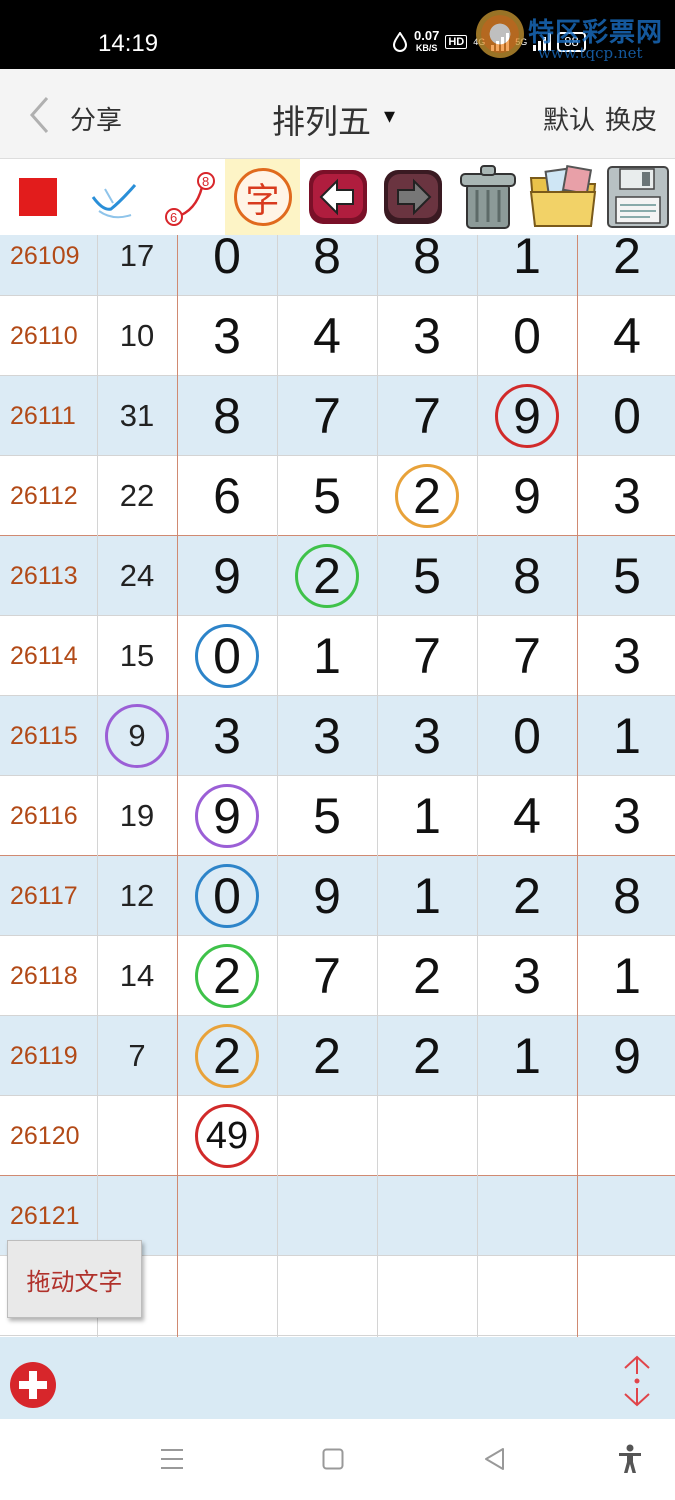  Describe the element at coordinates (487, 197) in the screenshot. I see `delete-button` at that location.